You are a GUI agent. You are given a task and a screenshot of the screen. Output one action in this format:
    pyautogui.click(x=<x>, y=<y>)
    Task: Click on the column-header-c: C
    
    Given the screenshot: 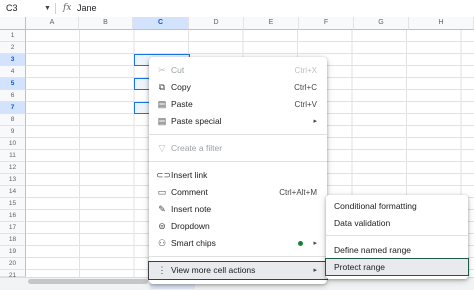 What is the action you would take?
    pyautogui.click(x=161, y=23)
    